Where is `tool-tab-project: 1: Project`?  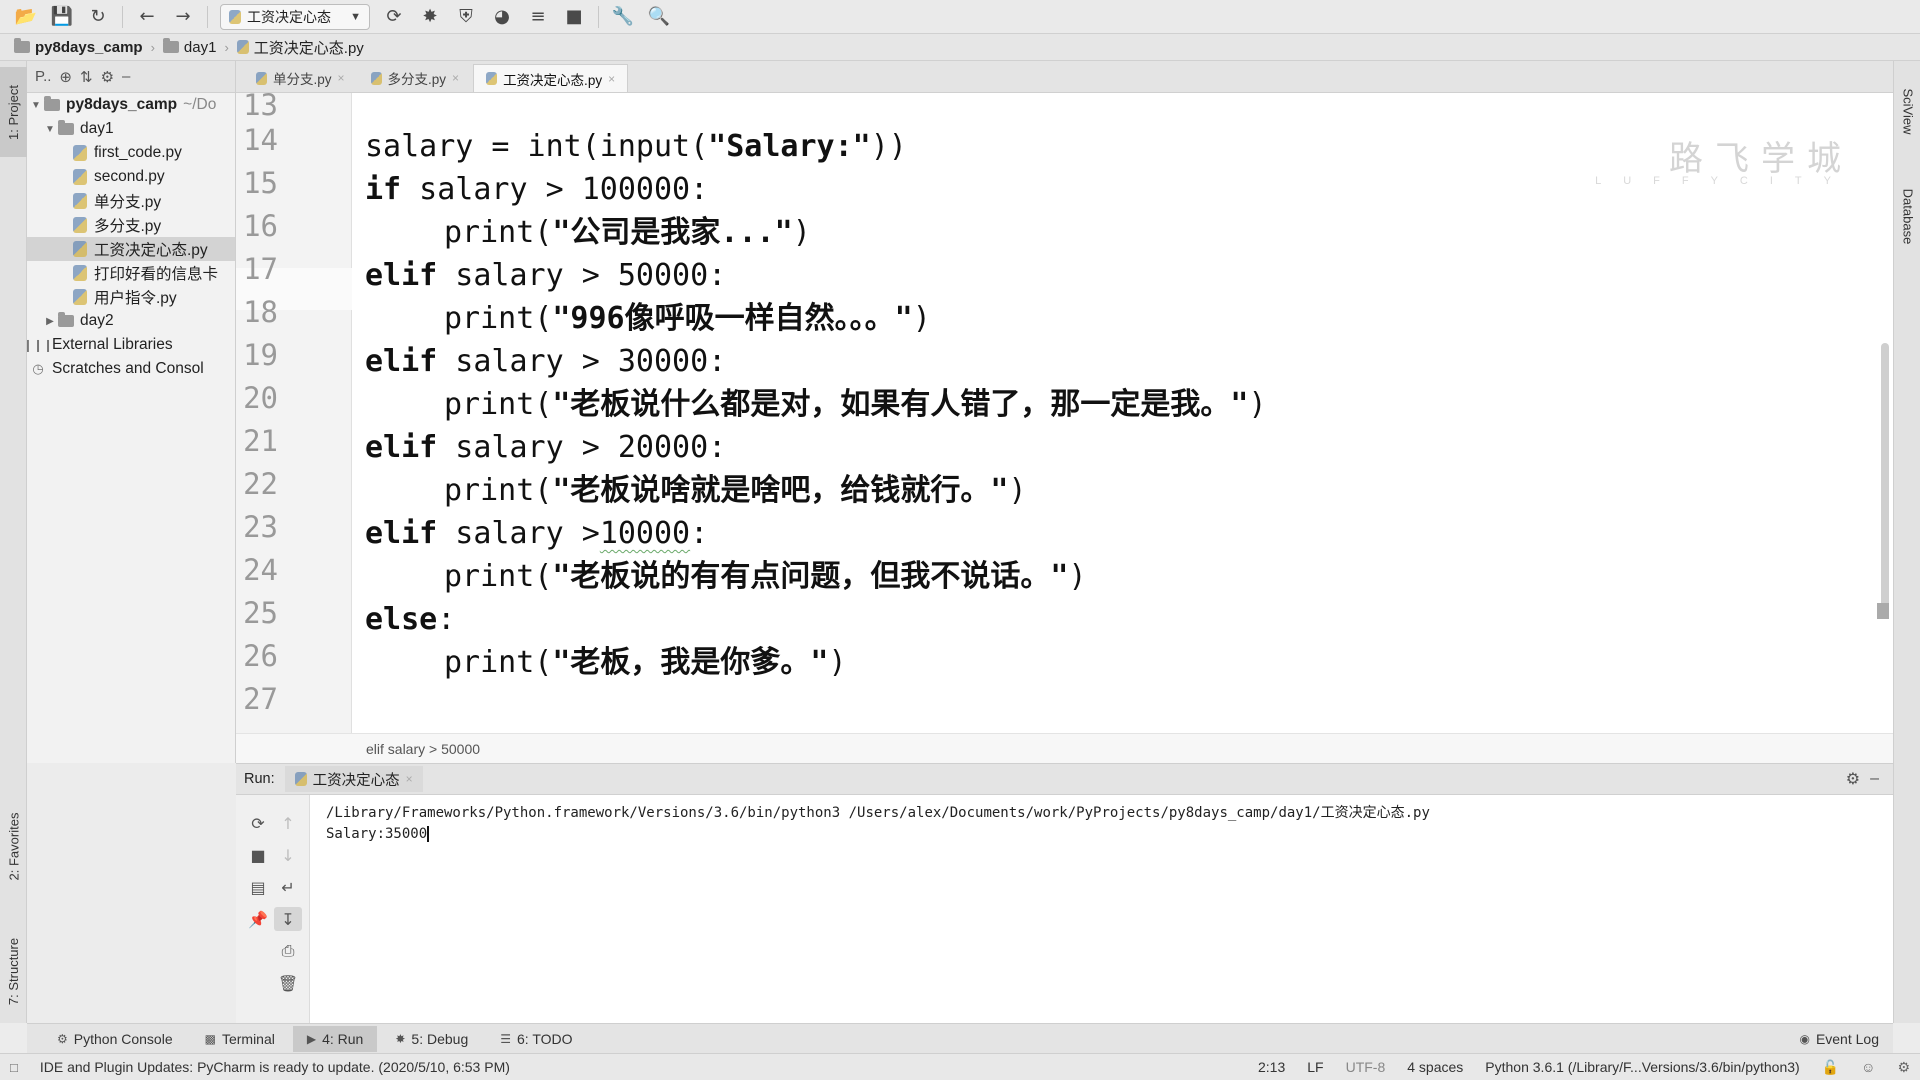
tool-tab-project: 1: Project is located at coordinates (13, 112).